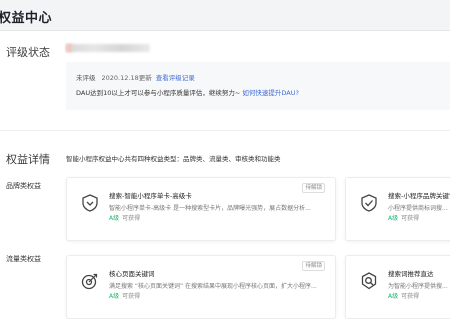 This screenshot has width=450, height=319. Describe the element at coordinates (270, 93) in the screenshot. I see `improve-dau-link: 如何快速提升DAU?` at that location.